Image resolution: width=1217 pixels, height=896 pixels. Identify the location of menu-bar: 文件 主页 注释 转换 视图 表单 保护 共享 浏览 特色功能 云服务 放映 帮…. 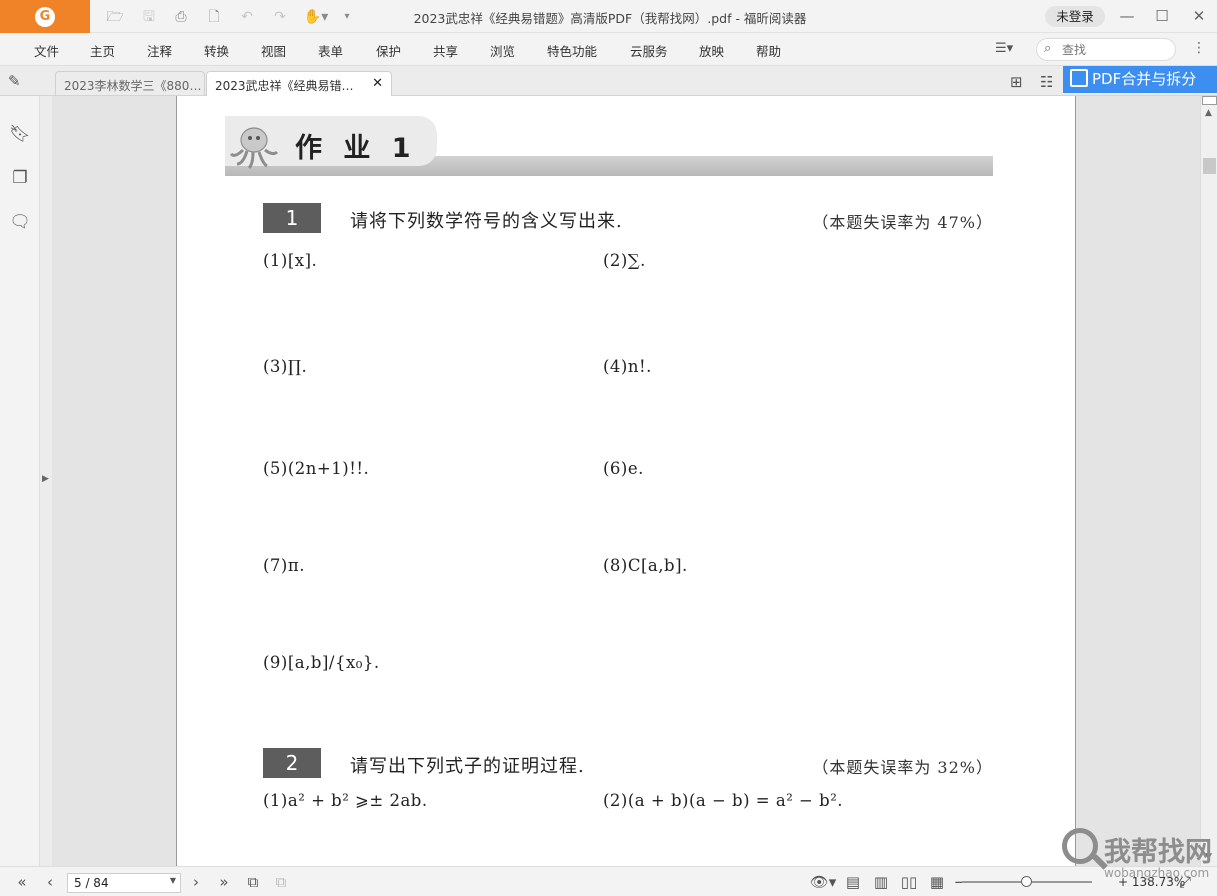
(608, 49).